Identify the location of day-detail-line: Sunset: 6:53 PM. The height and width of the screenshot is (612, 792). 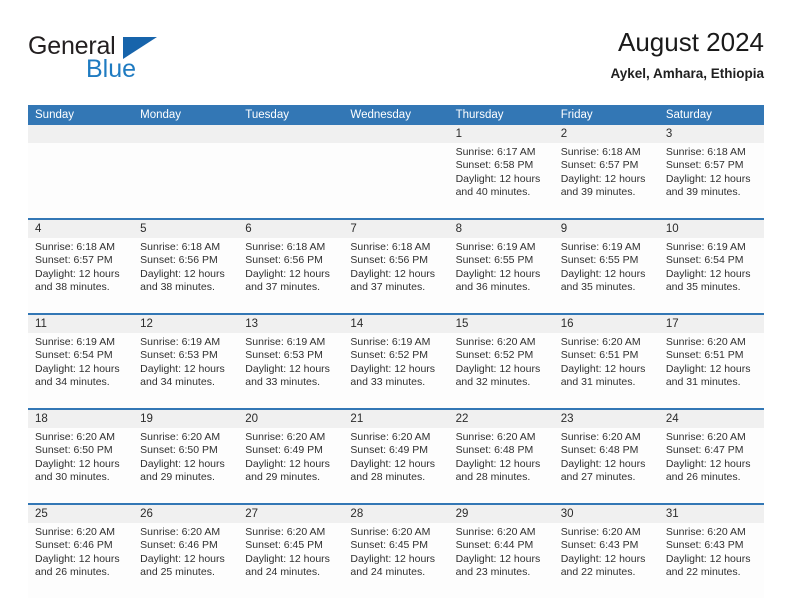
(284, 355).